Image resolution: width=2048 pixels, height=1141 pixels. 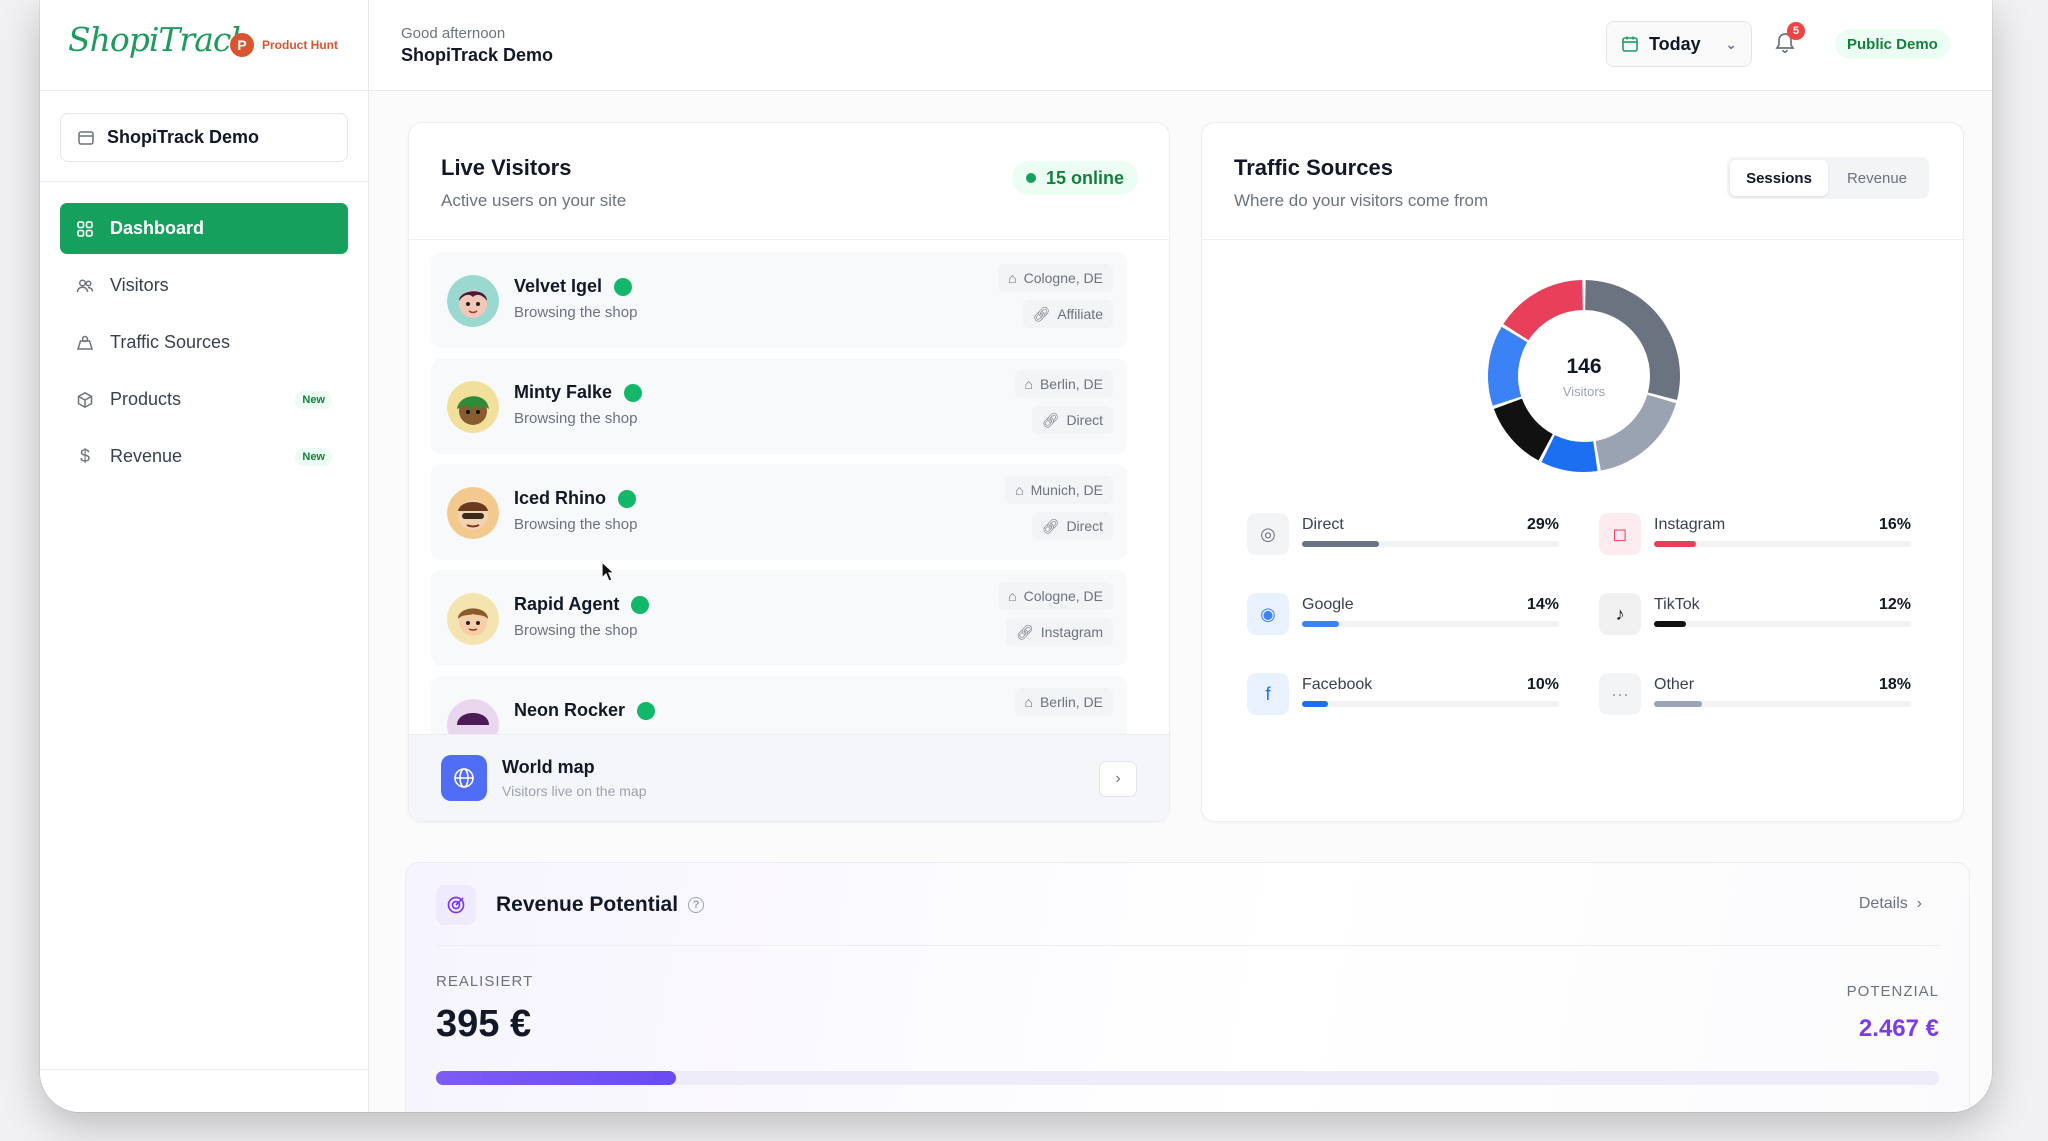 What do you see at coordinates (1620, 534) in the screenshot?
I see `instagram-icon: ◻` at bounding box center [1620, 534].